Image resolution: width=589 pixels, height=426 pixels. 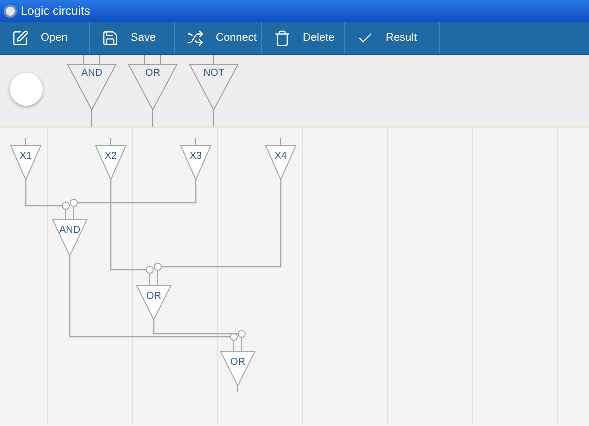 I want to click on toolbar-button: Result, so click(x=392, y=38).